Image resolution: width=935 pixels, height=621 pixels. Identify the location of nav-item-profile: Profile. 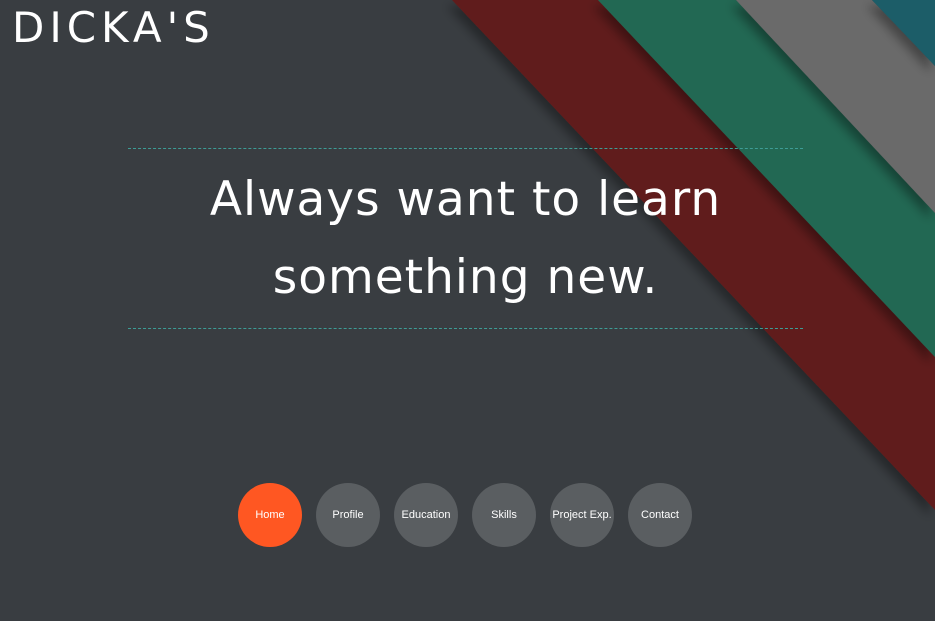
(348, 515).